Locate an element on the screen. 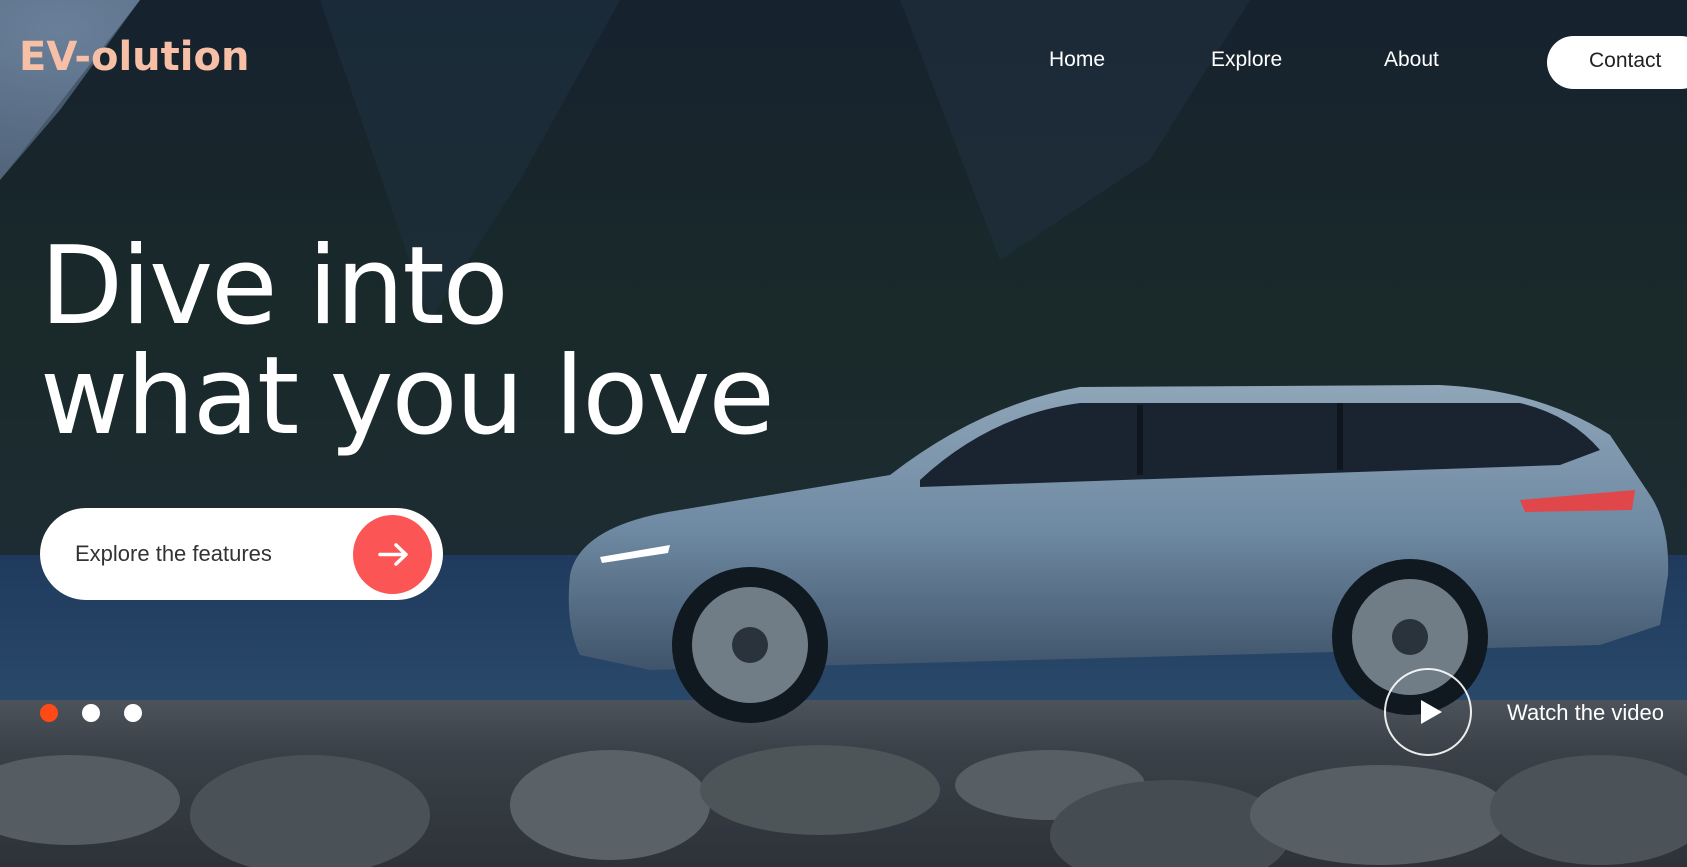 The height and width of the screenshot is (867, 1687). cta-arrow-circle is located at coordinates (392, 554).